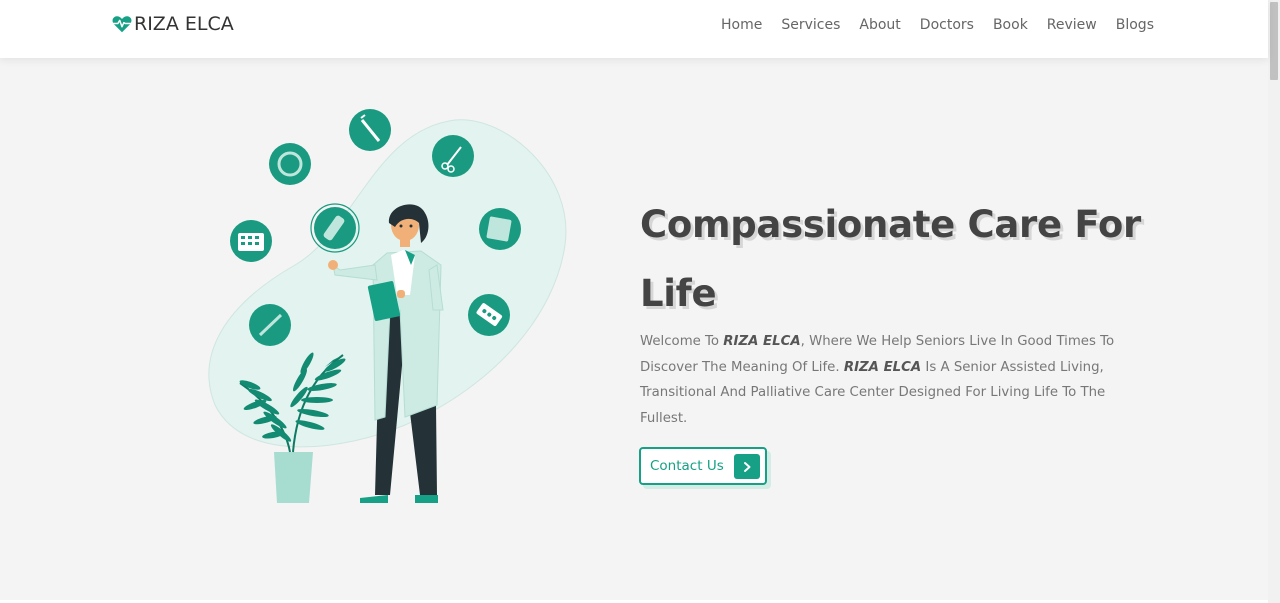 Image resolution: width=1280 pixels, height=603 pixels. Describe the element at coordinates (879, 25) in the screenshot. I see `nav-about: About` at that location.